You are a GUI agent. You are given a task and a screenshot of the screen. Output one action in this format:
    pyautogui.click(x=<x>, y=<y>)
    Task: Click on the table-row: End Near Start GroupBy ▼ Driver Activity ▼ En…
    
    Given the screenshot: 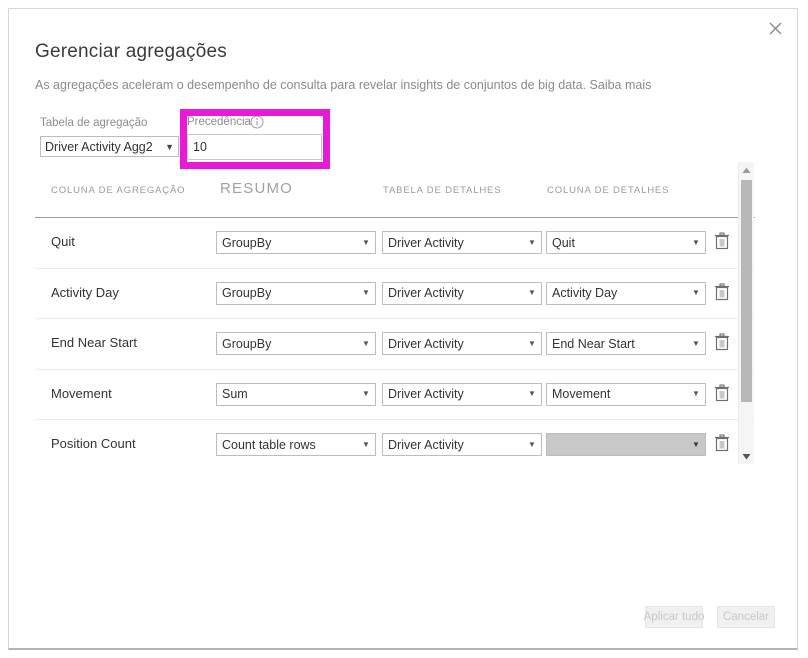 What is the action you would take?
    pyautogui.click(x=395, y=344)
    